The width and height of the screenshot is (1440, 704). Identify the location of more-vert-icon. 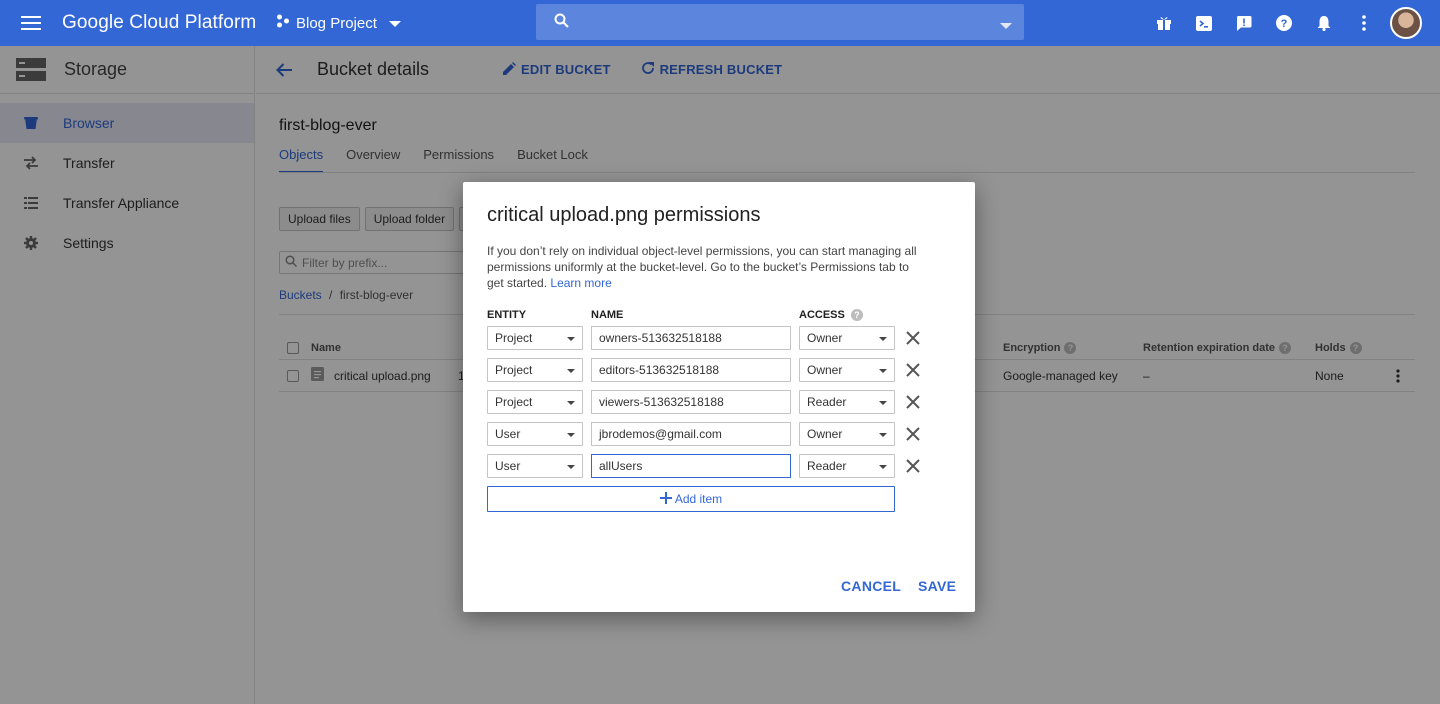
(1364, 23).